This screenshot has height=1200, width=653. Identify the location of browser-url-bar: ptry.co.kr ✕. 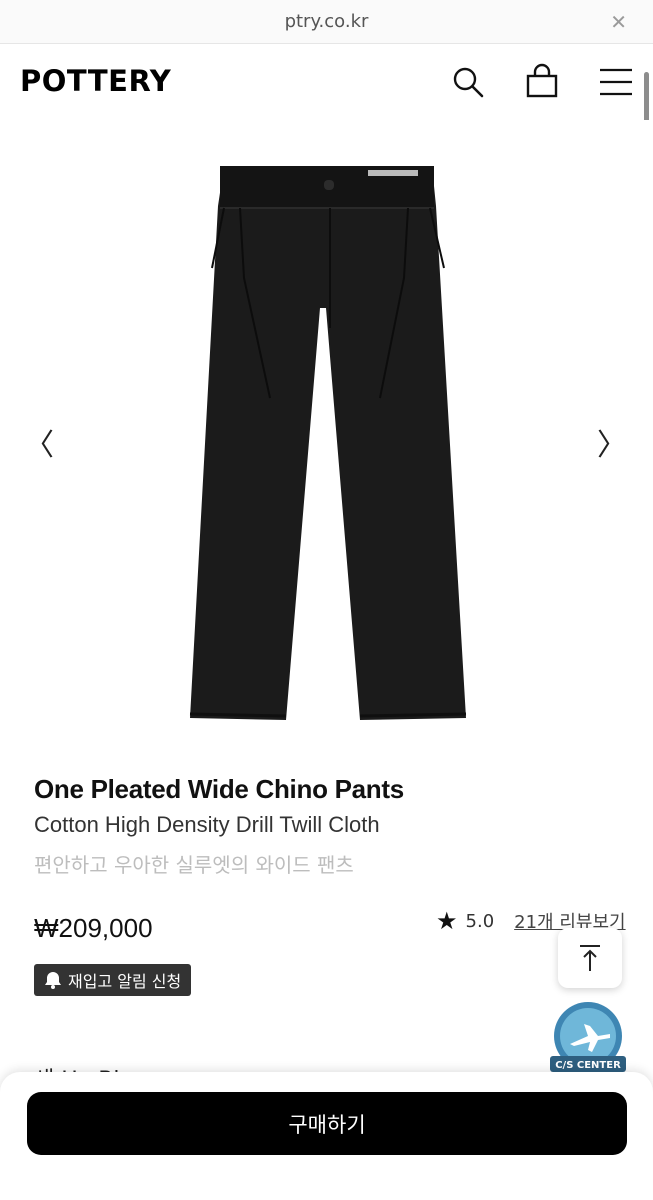
(326, 22).